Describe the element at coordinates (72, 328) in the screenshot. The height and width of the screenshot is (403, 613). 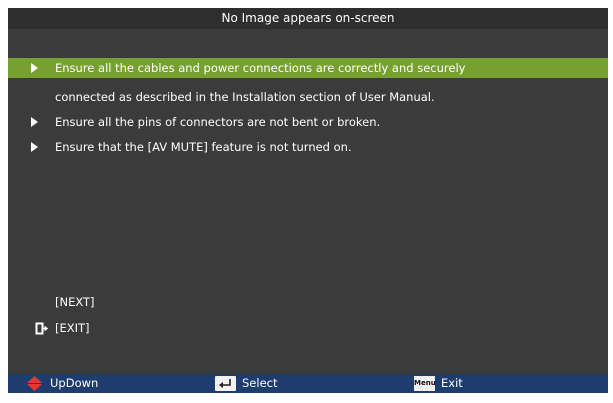
I see `exit-label: [EXIT]` at that location.